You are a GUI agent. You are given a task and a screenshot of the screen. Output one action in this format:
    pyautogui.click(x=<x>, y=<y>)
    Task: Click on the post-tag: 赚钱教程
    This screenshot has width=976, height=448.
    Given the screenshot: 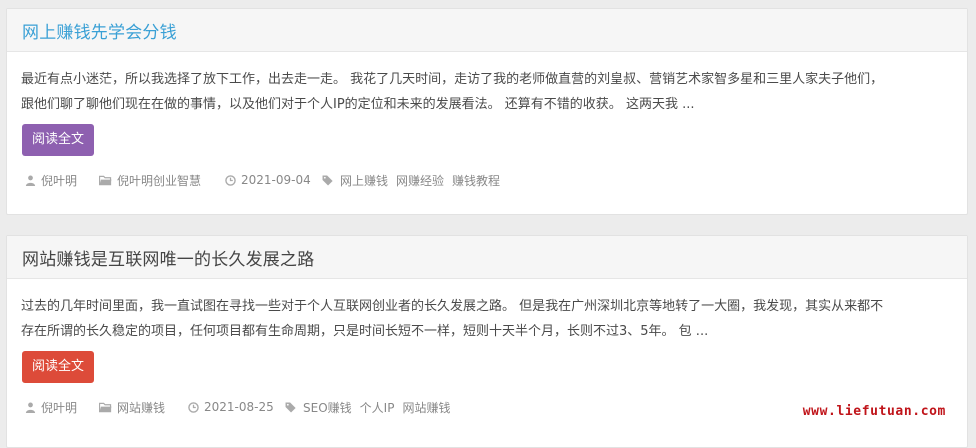 What is the action you would take?
    pyautogui.click(x=476, y=180)
    